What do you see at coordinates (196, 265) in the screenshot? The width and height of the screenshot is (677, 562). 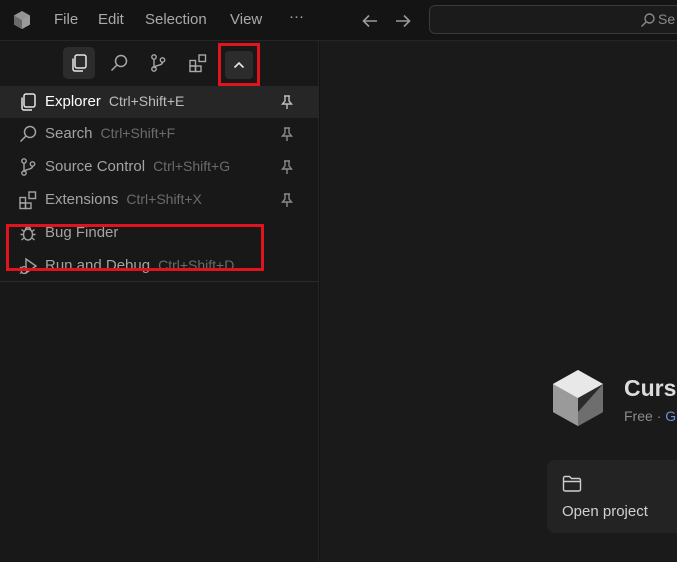 I see `view-item-shortcut: Ctrl+Shift+D` at bounding box center [196, 265].